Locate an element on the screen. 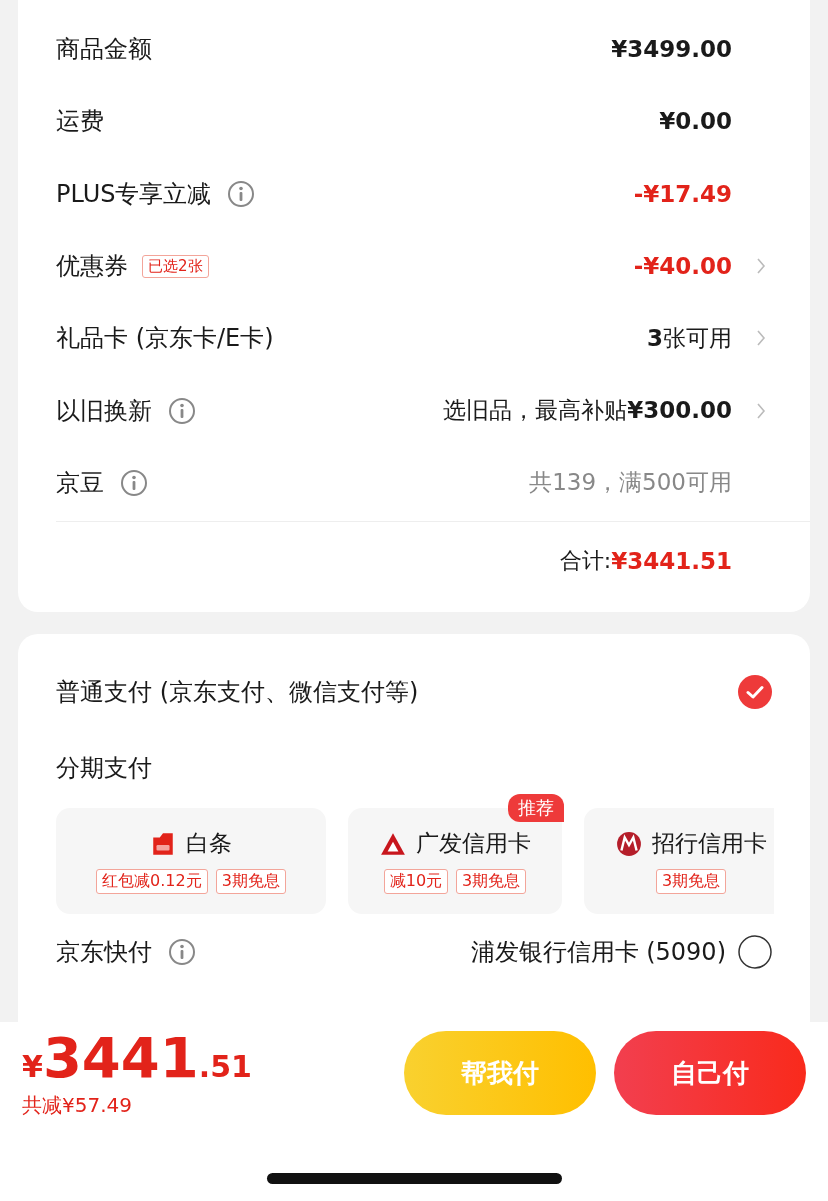  row-label: 商品金额 is located at coordinates (104, 50).